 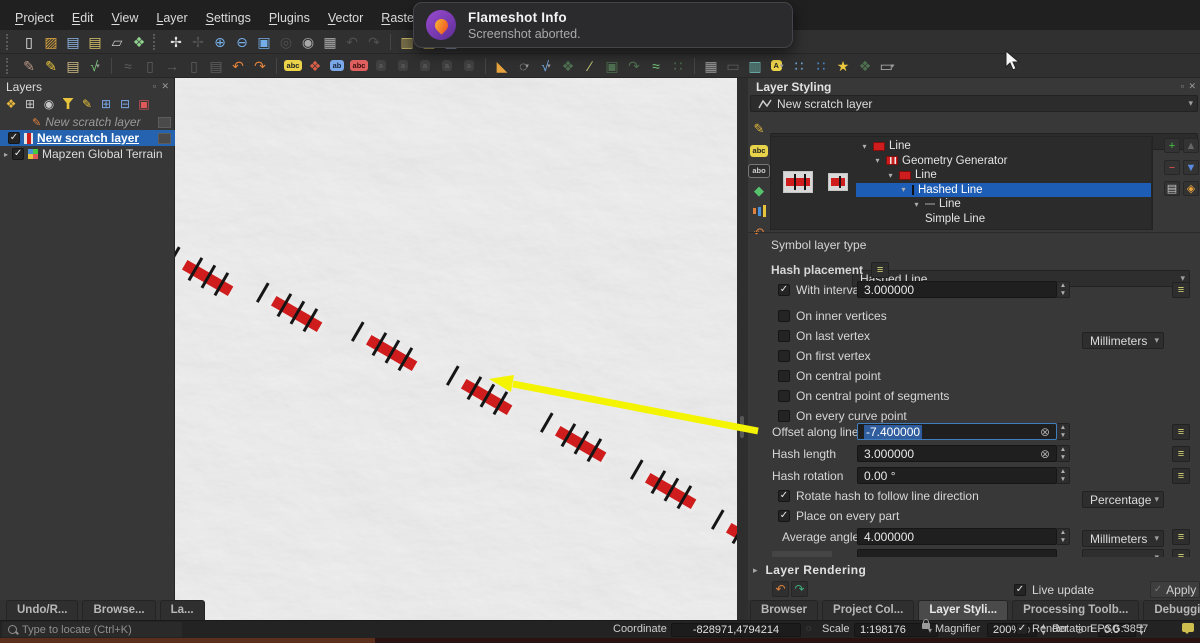 I want to click on layer-labeling-icon: abc, so click(x=293, y=66).